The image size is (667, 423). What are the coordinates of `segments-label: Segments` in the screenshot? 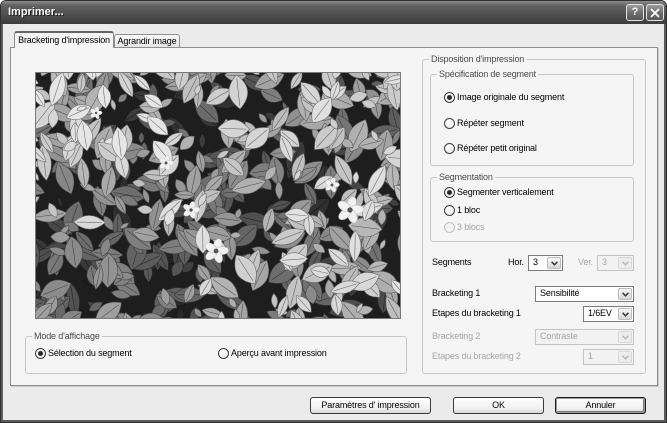 It's located at (452, 262).